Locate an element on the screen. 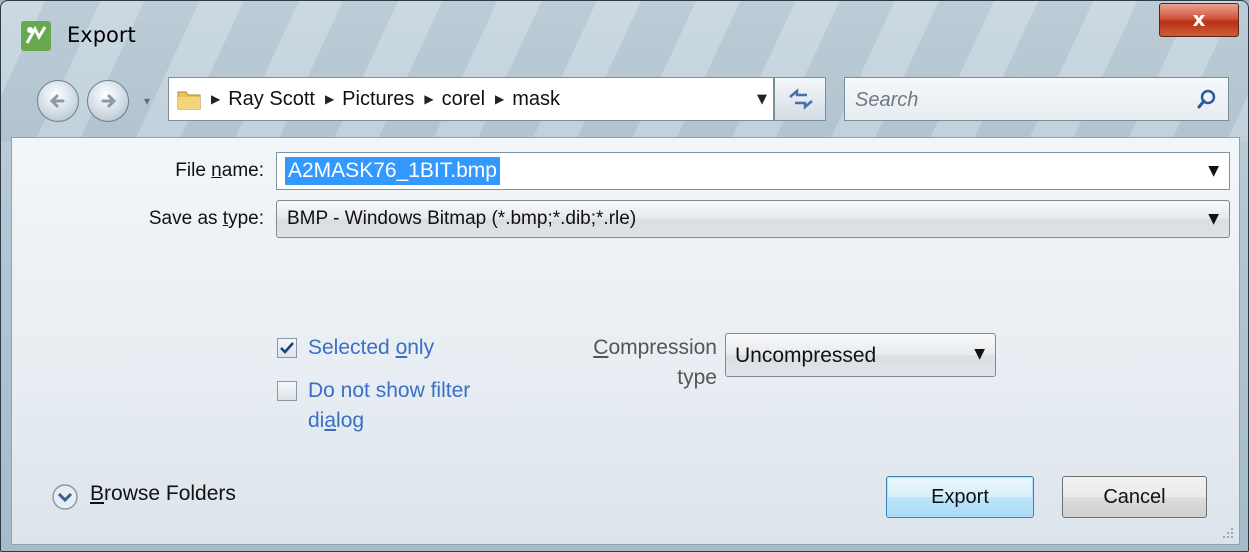  cancel-button: Cancel is located at coordinates (1134, 497).